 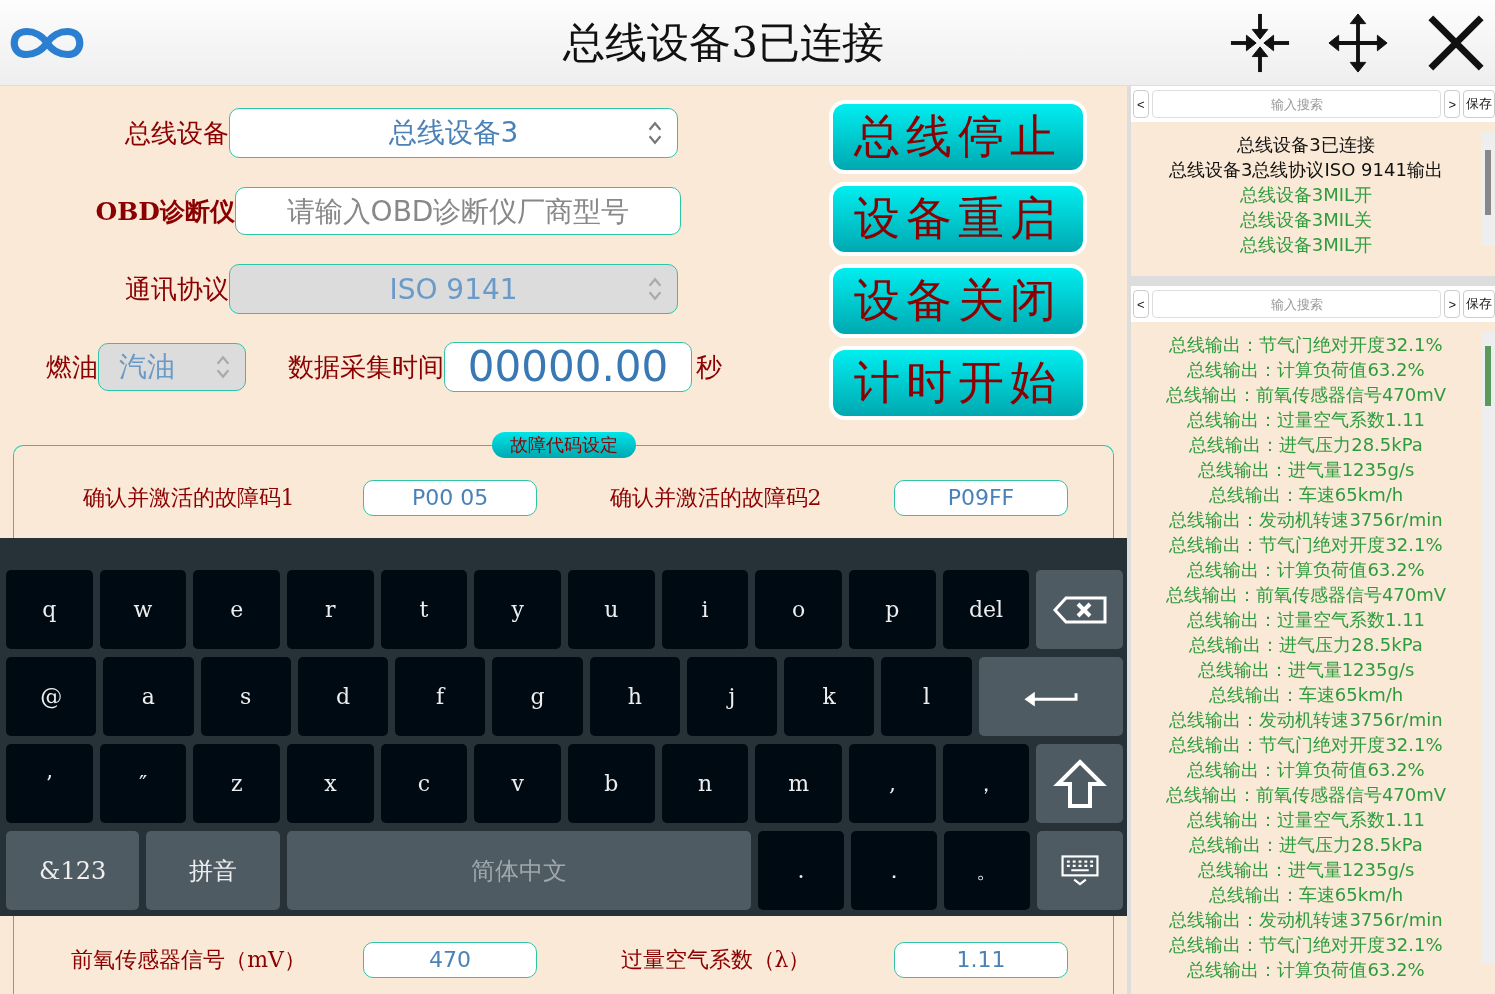 I want to click on keyboard-key: 。, so click(x=987, y=870).